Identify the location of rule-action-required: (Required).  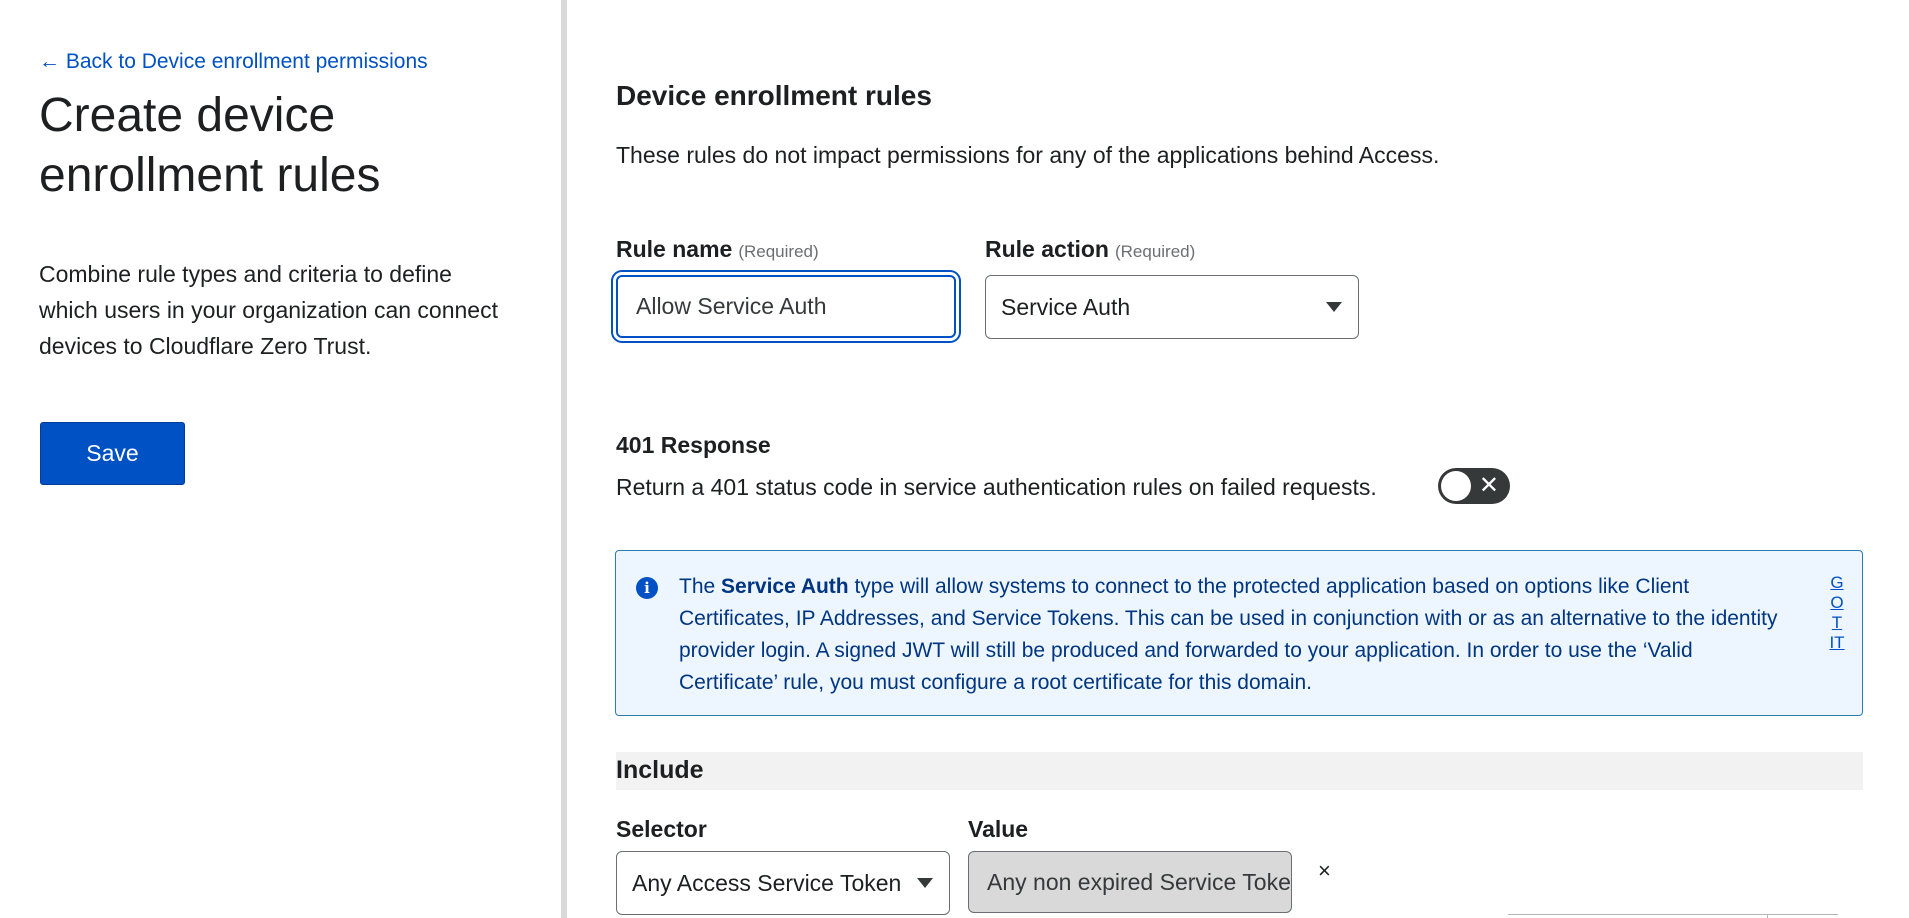
(1155, 251).